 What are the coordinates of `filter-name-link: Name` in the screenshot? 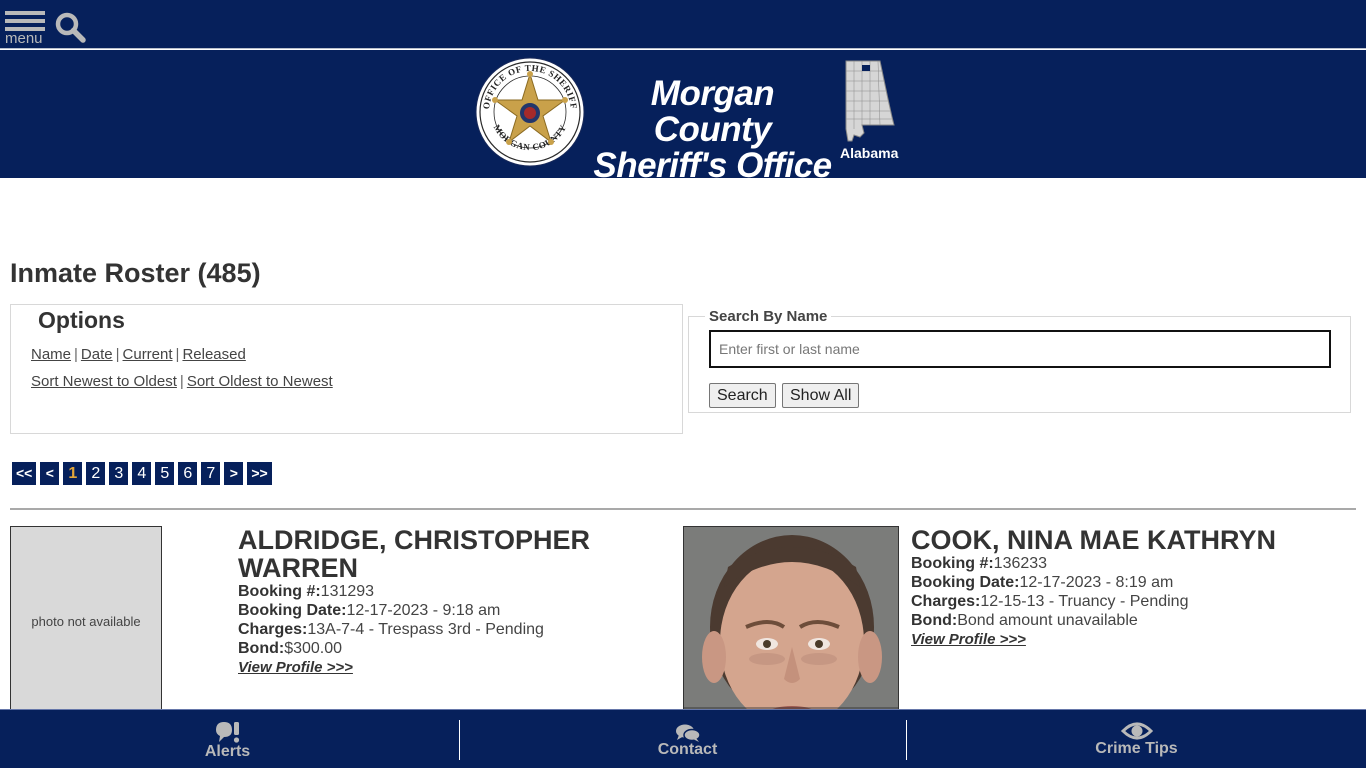 It's located at (51, 354).